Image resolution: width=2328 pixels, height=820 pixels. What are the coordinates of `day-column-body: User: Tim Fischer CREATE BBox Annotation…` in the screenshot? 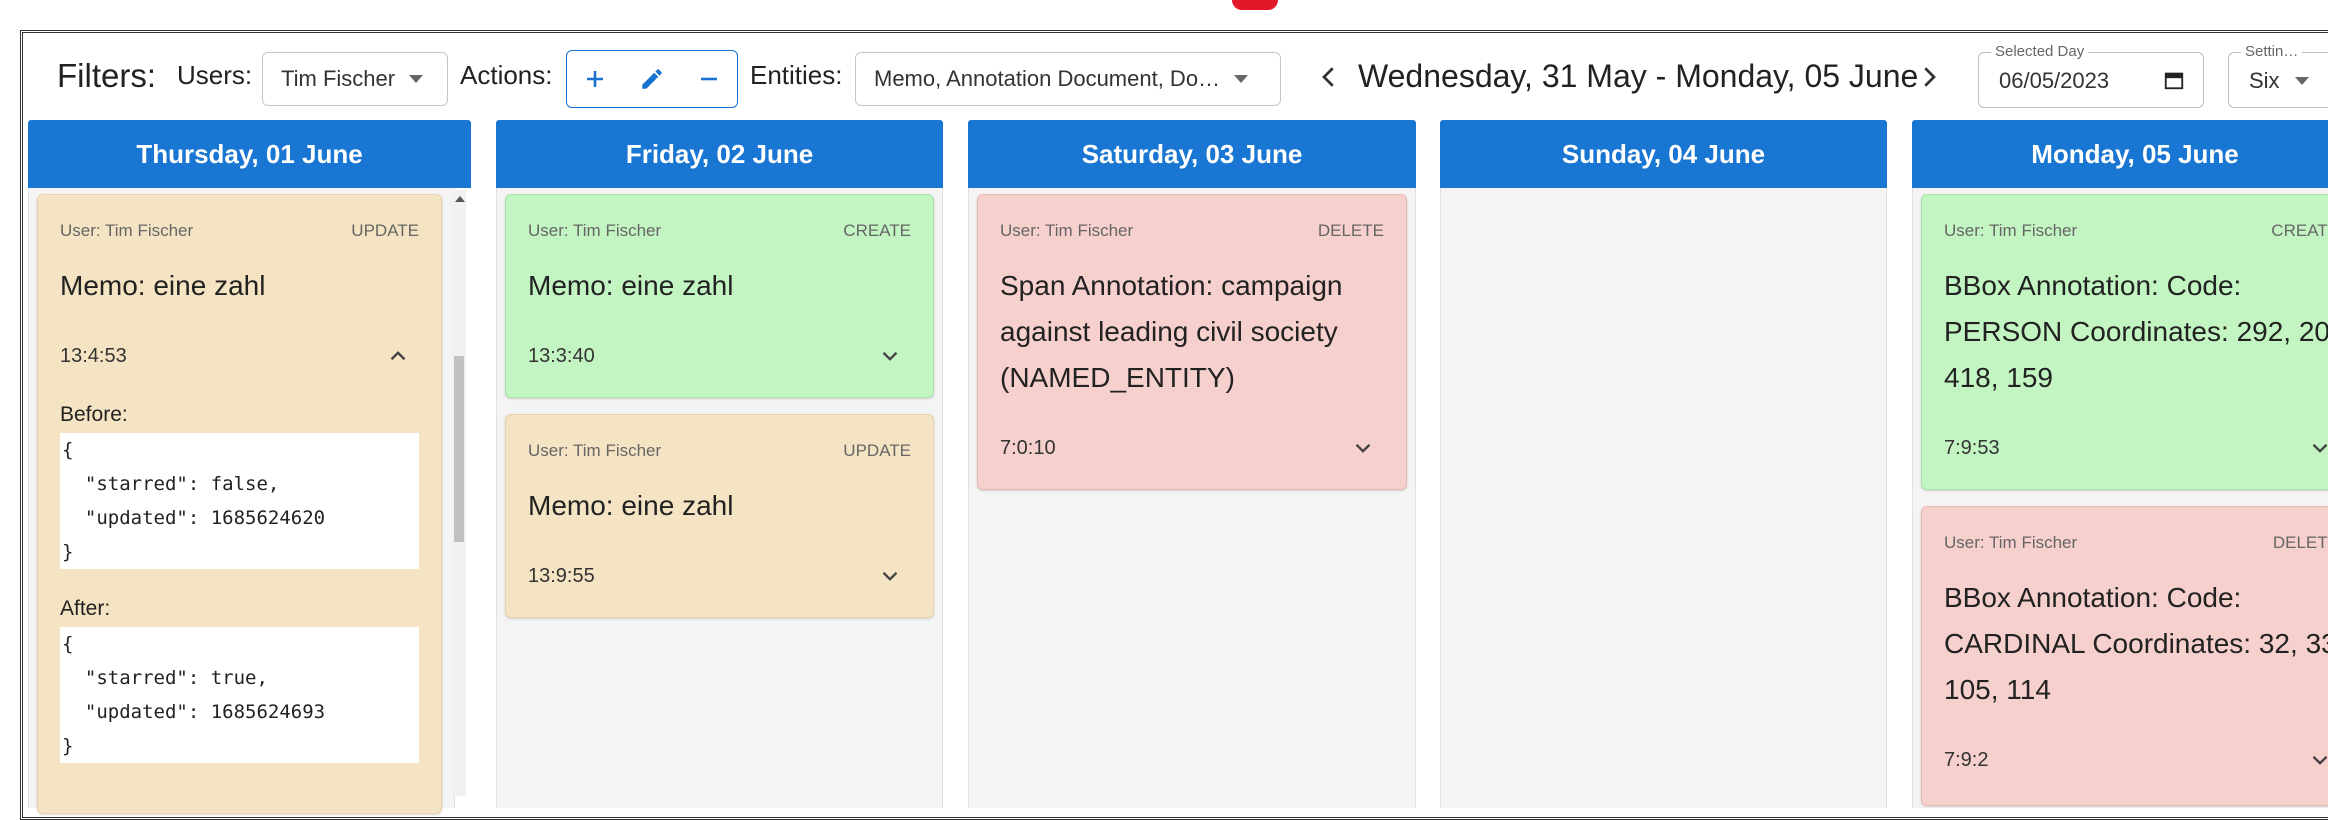 It's located at (2120, 498).